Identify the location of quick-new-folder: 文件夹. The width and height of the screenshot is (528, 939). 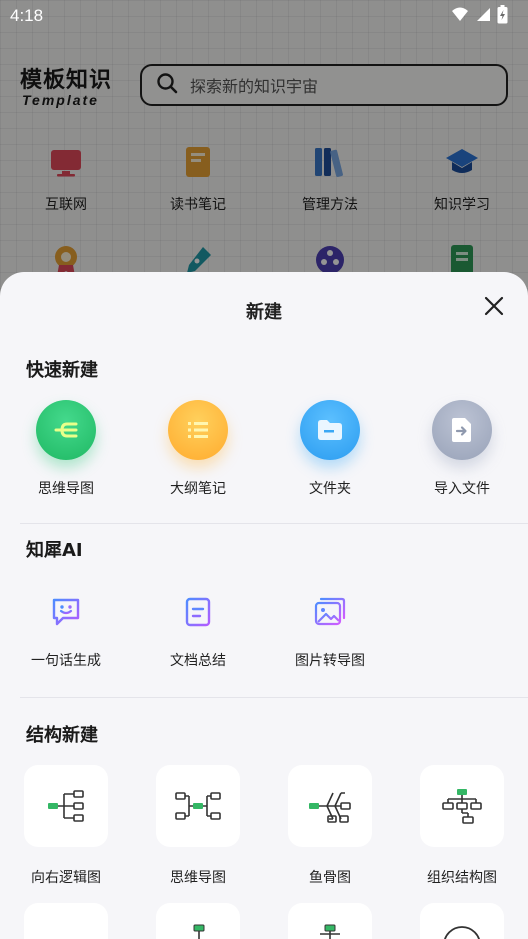
(330, 449).